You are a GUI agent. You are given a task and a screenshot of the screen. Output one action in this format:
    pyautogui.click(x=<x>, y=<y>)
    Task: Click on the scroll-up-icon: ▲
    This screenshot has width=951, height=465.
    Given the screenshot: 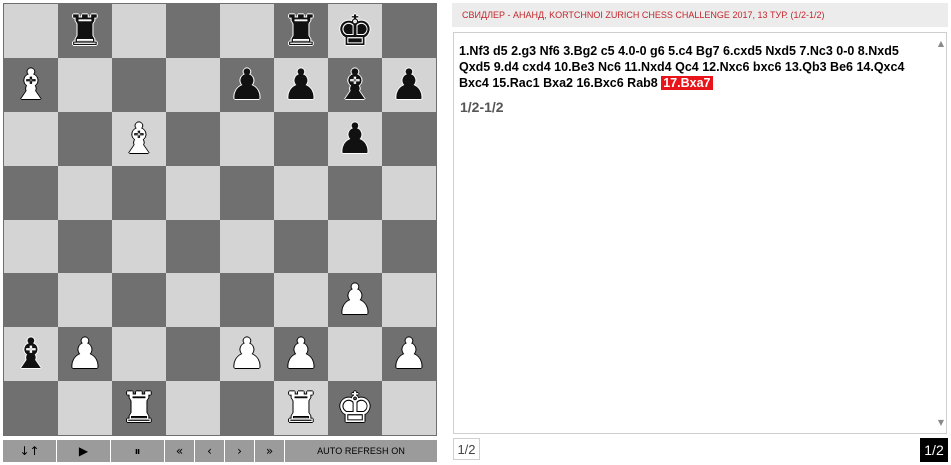 What is the action you would take?
    pyautogui.click(x=941, y=43)
    